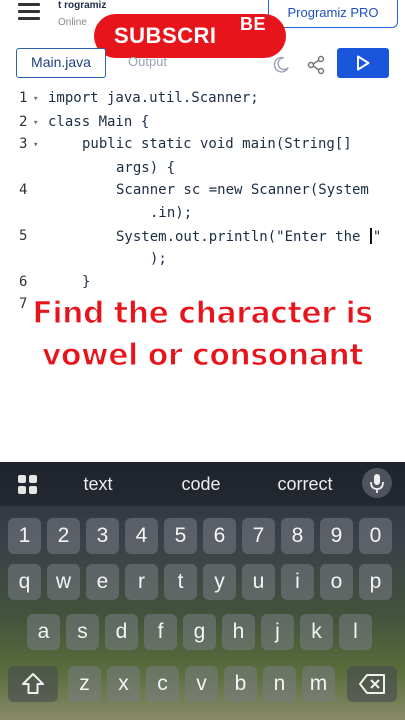 Image resolution: width=405 pixels, height=720 pixels. What do you see at coordinates (23, 236) in the screenshot?
I see `line-number: 5` at bounding box center [23, 236].